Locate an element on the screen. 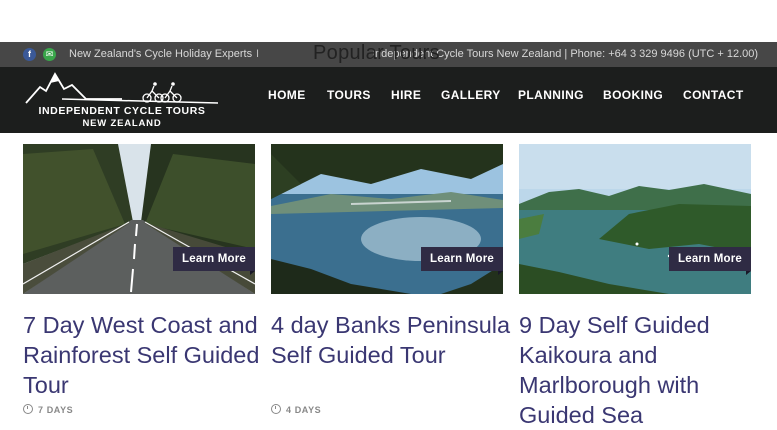 This screenshot has width=777, height=430. nav-contact: CONTACT is located at coordinates (713, 95).